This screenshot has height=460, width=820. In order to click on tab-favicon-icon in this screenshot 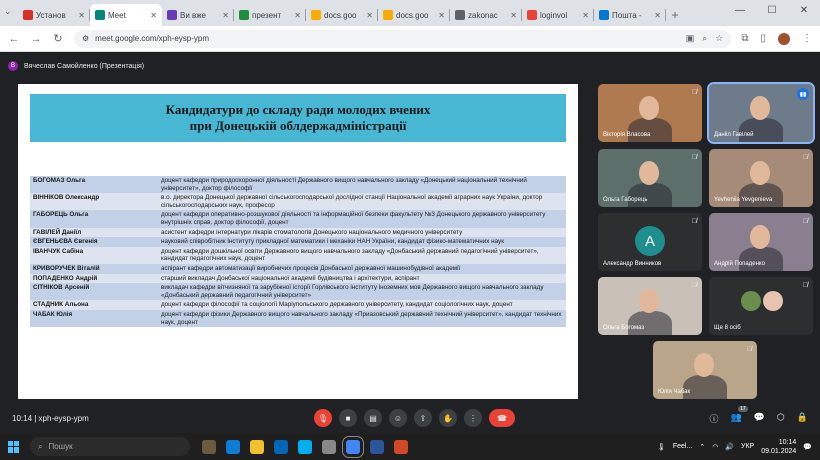, I will do `click(460, 15)`.